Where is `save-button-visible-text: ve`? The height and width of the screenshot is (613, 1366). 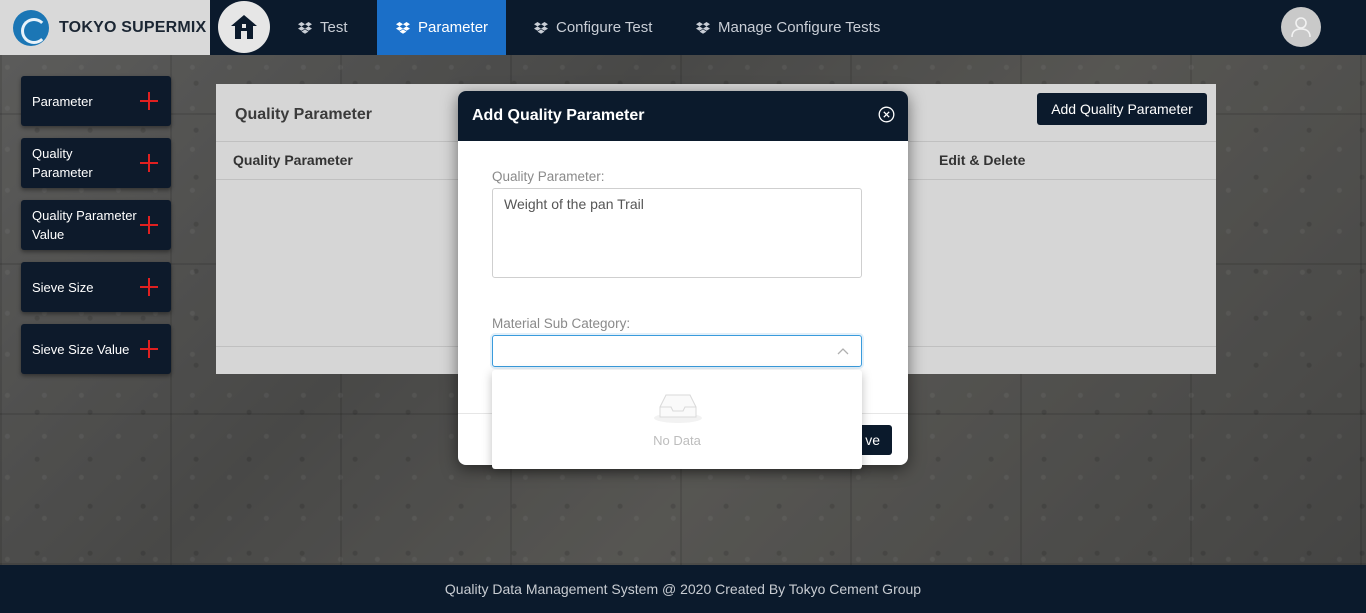
save-button-visible-text: ve is located at coordinates (872, 440).